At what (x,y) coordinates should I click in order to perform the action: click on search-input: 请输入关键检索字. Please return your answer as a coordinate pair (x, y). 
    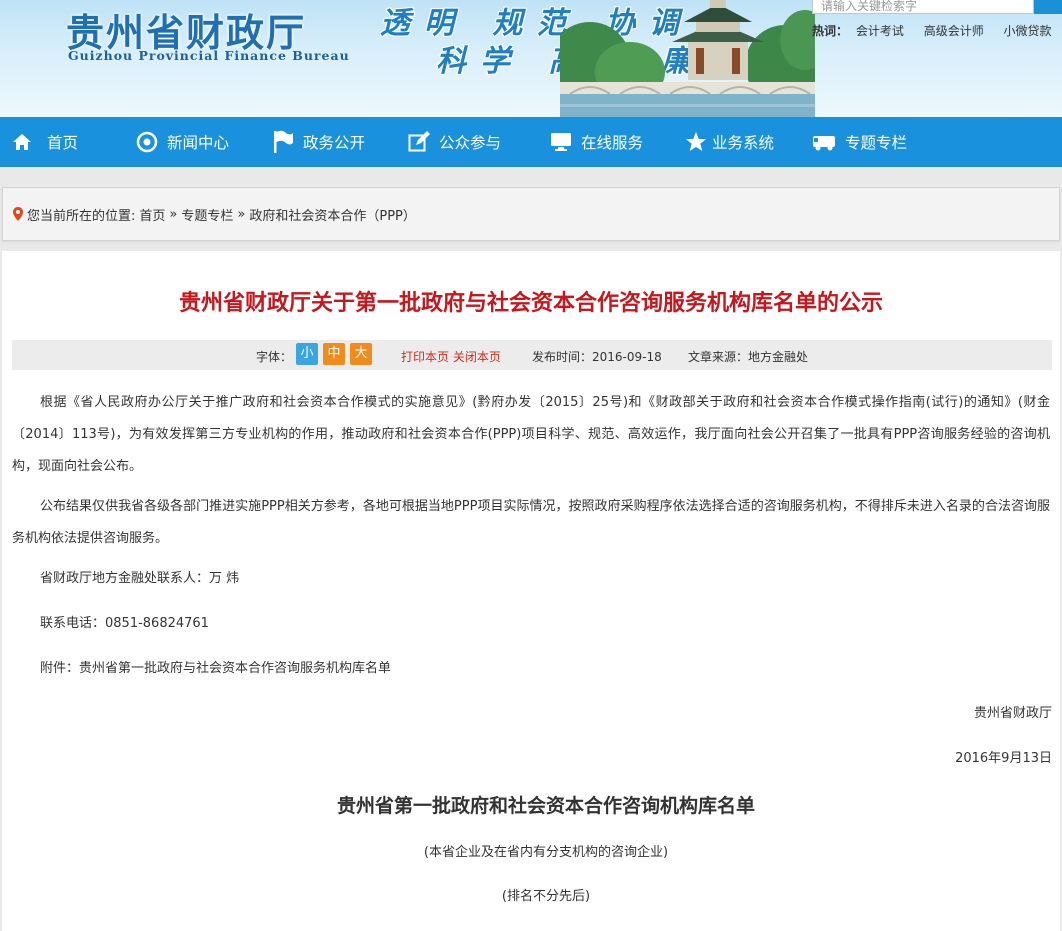
    Looking at the image, I should click on (923, 7).